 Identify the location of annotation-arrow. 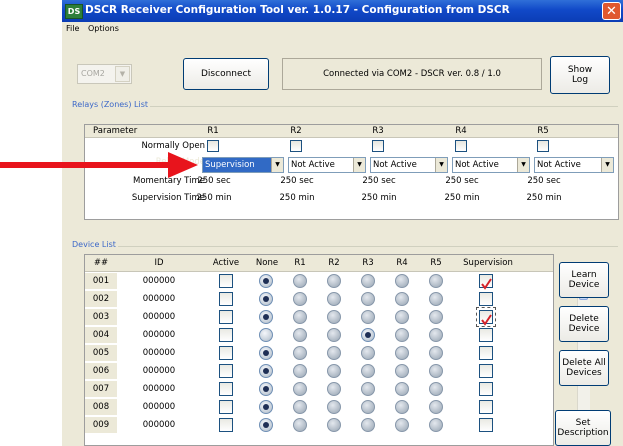
(99, 165).